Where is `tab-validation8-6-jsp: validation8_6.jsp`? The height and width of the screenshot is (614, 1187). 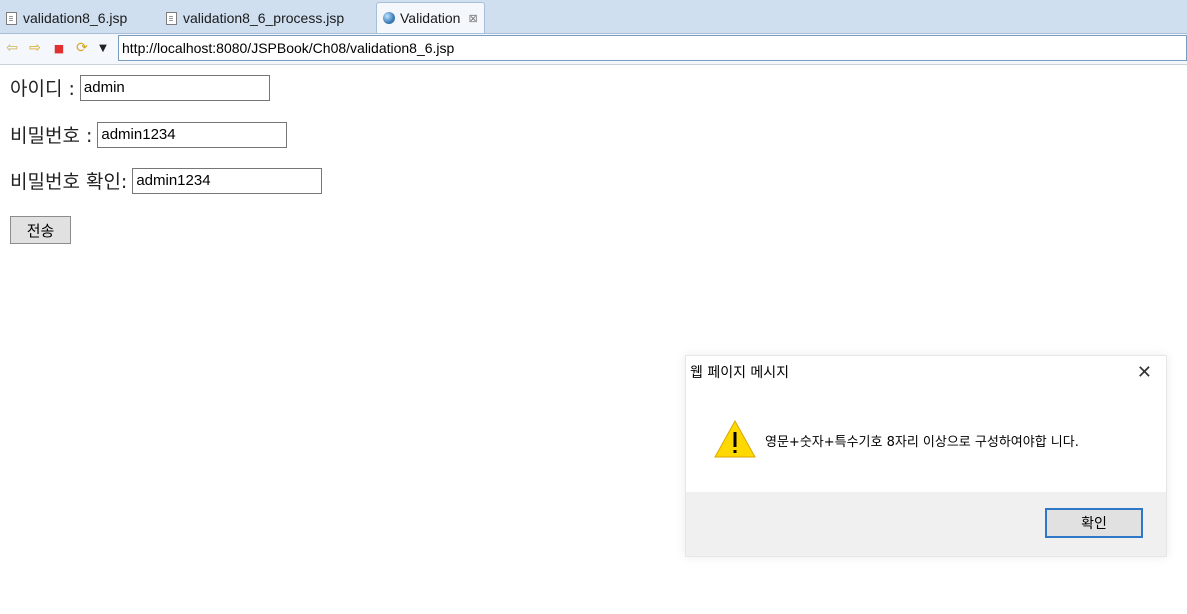
tab-validation8-6-jsp: validation8_6.jsp is located at coordinates (66, 18).